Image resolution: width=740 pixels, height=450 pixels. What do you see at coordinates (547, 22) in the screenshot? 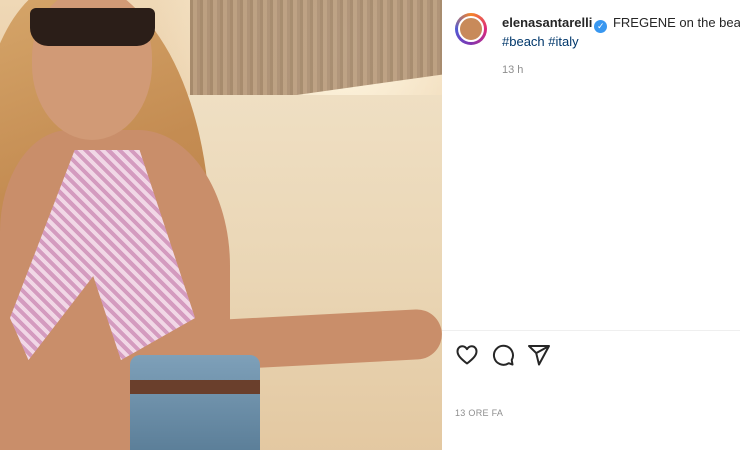
I see `username-link: elenasantarelli` at bounding box center [547, 22].